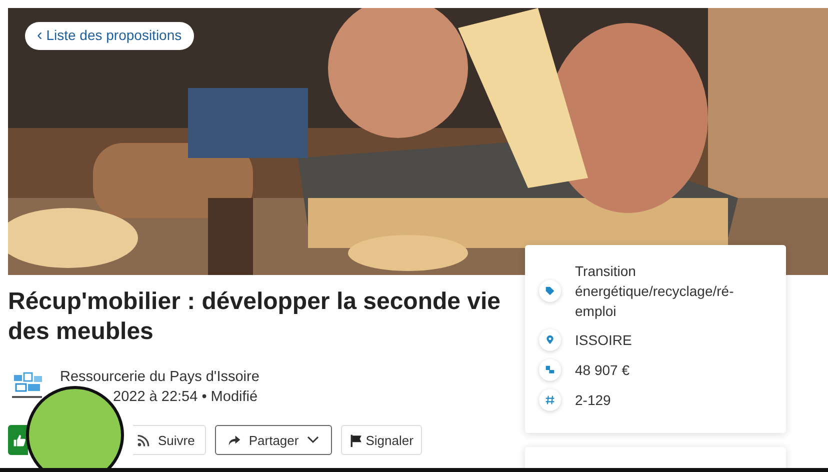 The image size is (828, 472). I want to click on rss-icon, so click(143, 440).